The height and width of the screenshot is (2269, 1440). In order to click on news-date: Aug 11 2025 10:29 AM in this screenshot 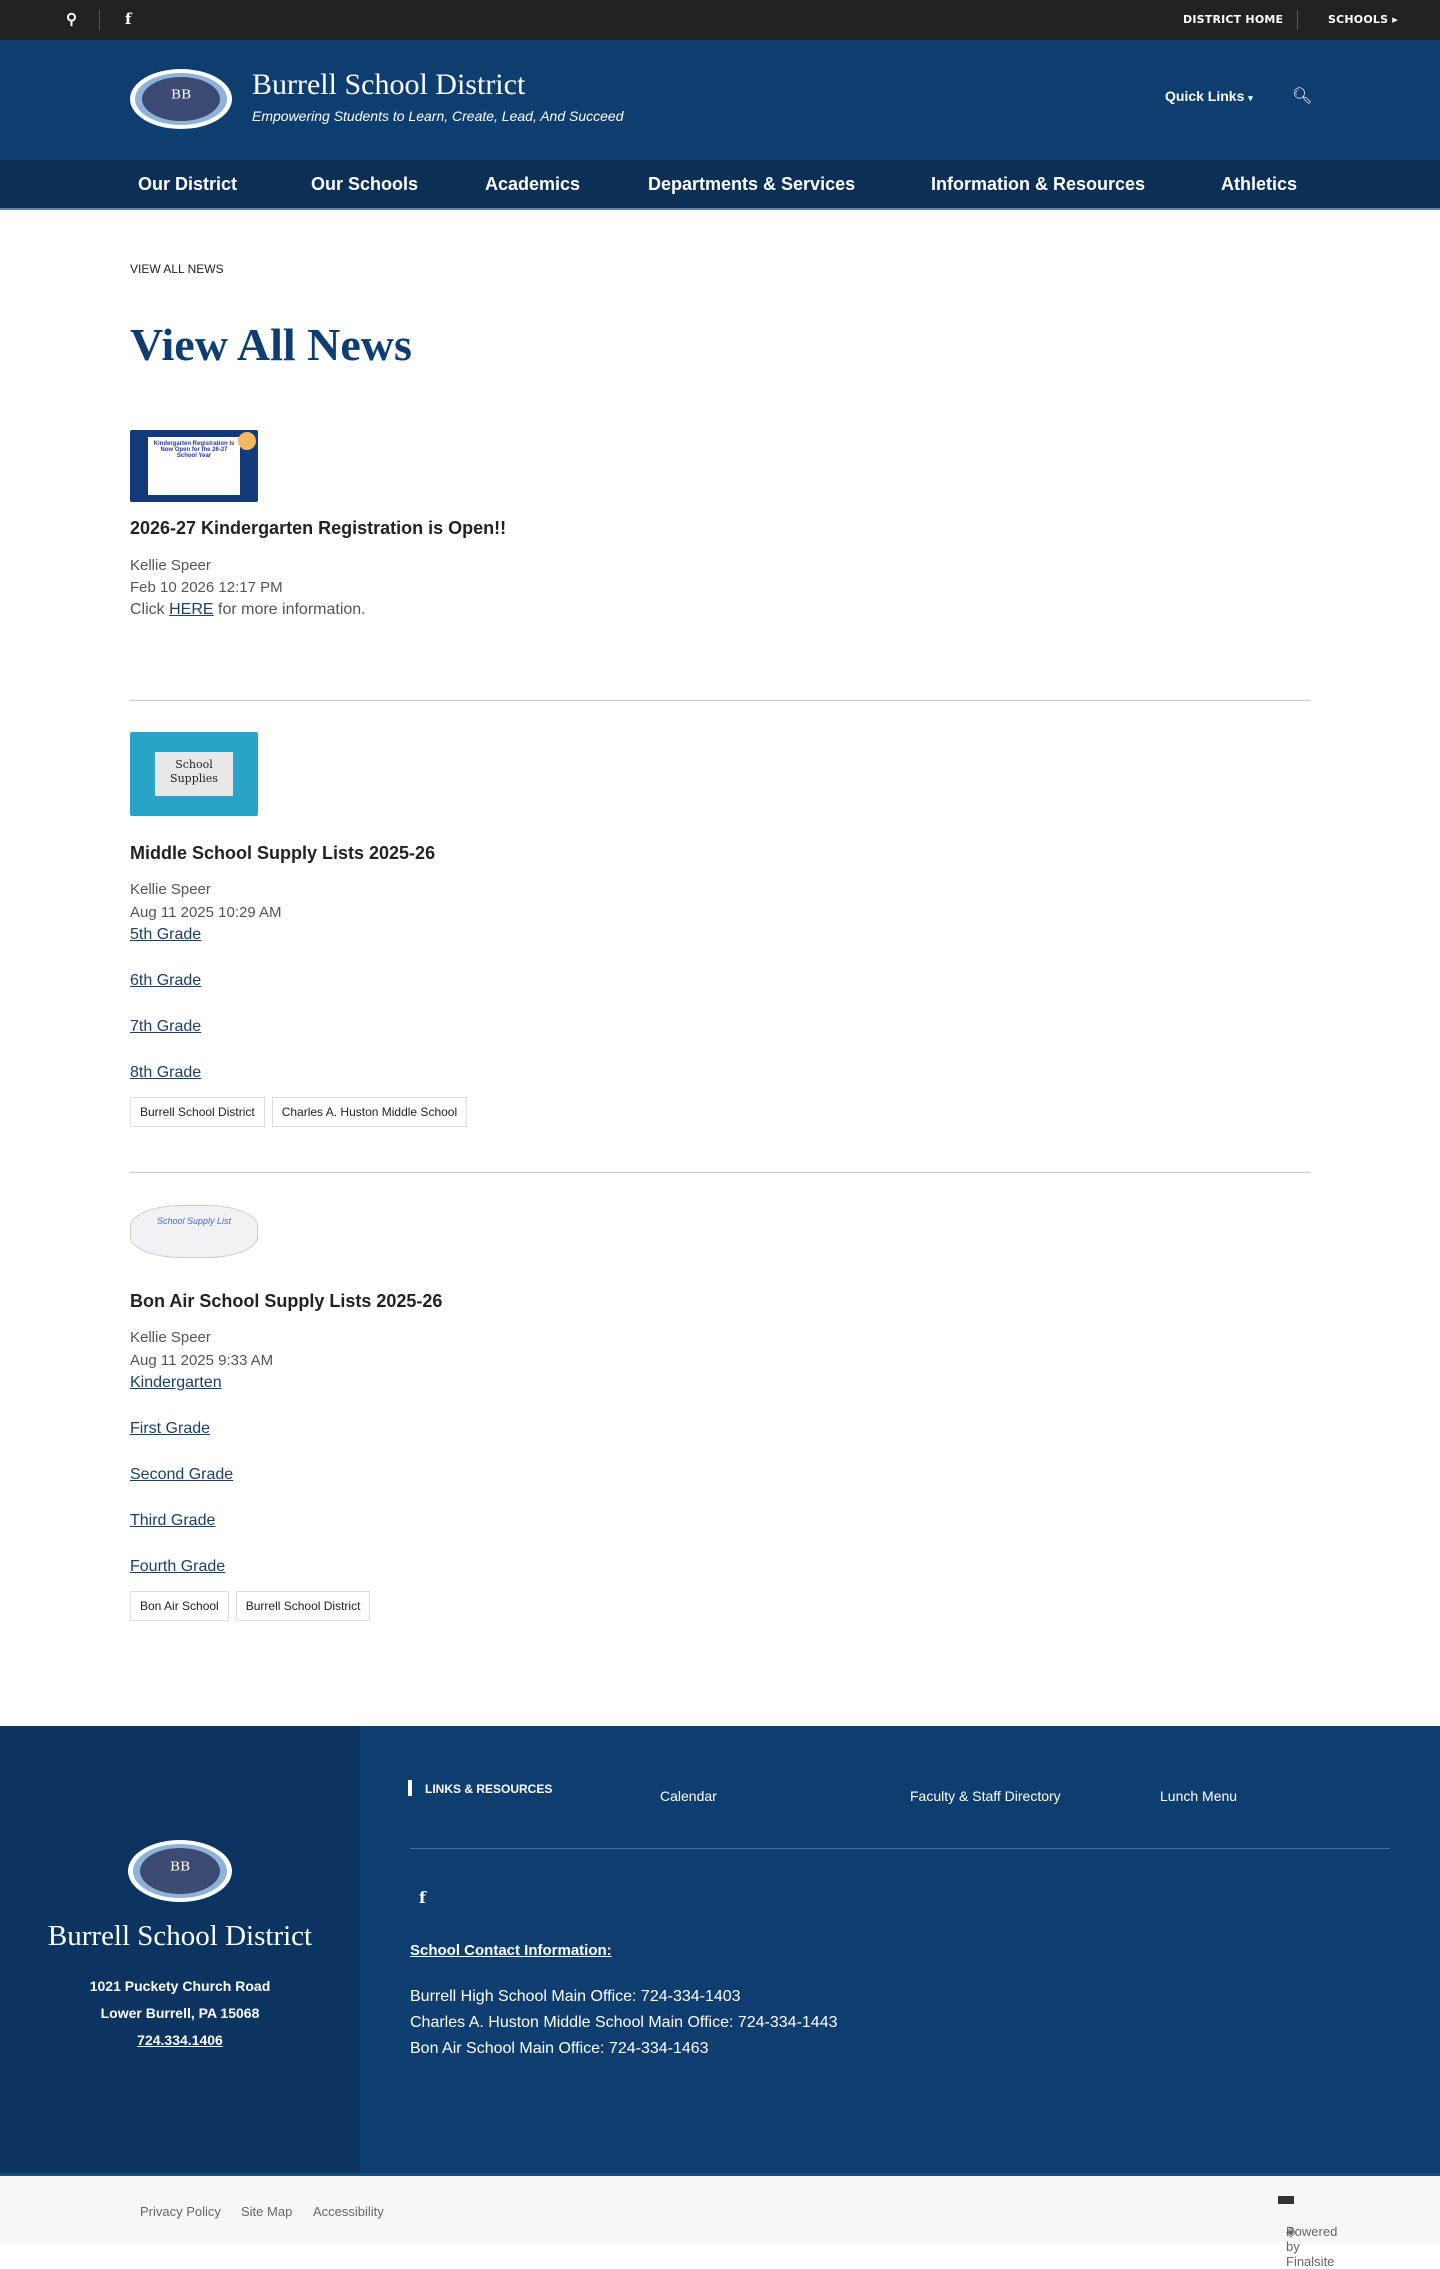, I will do `click(206, 912)`.